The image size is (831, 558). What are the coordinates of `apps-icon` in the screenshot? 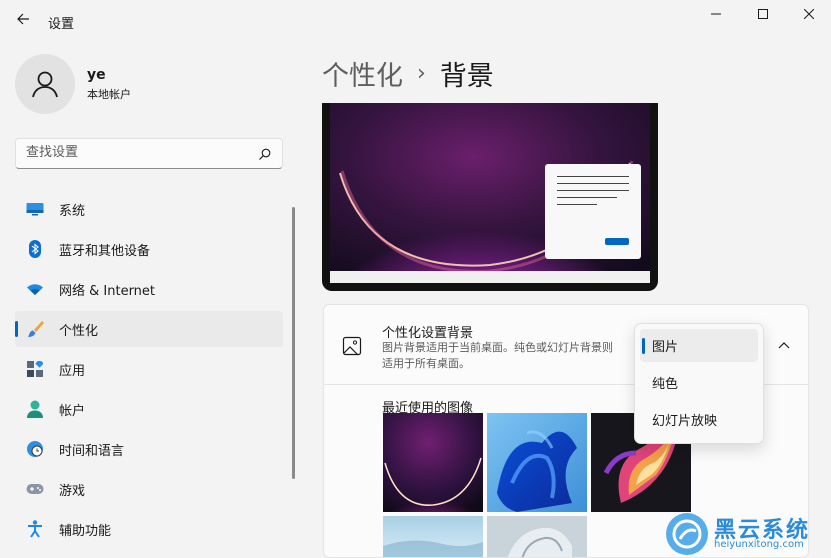 It's located at (35, 369).